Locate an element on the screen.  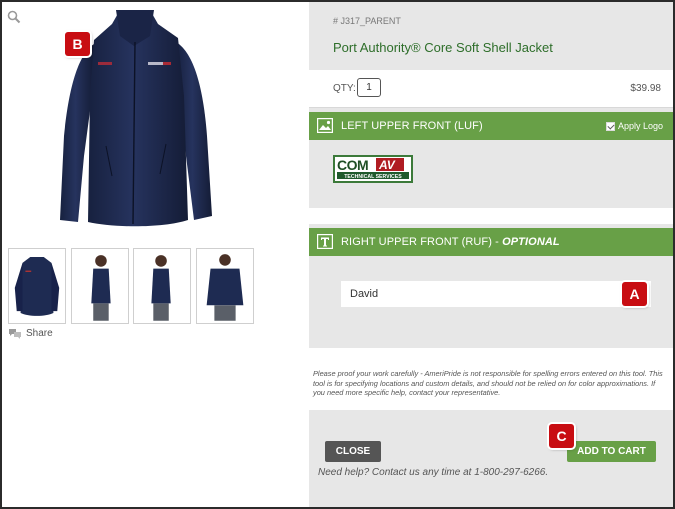
thumbnail-back is located at coordinates (225, 286).